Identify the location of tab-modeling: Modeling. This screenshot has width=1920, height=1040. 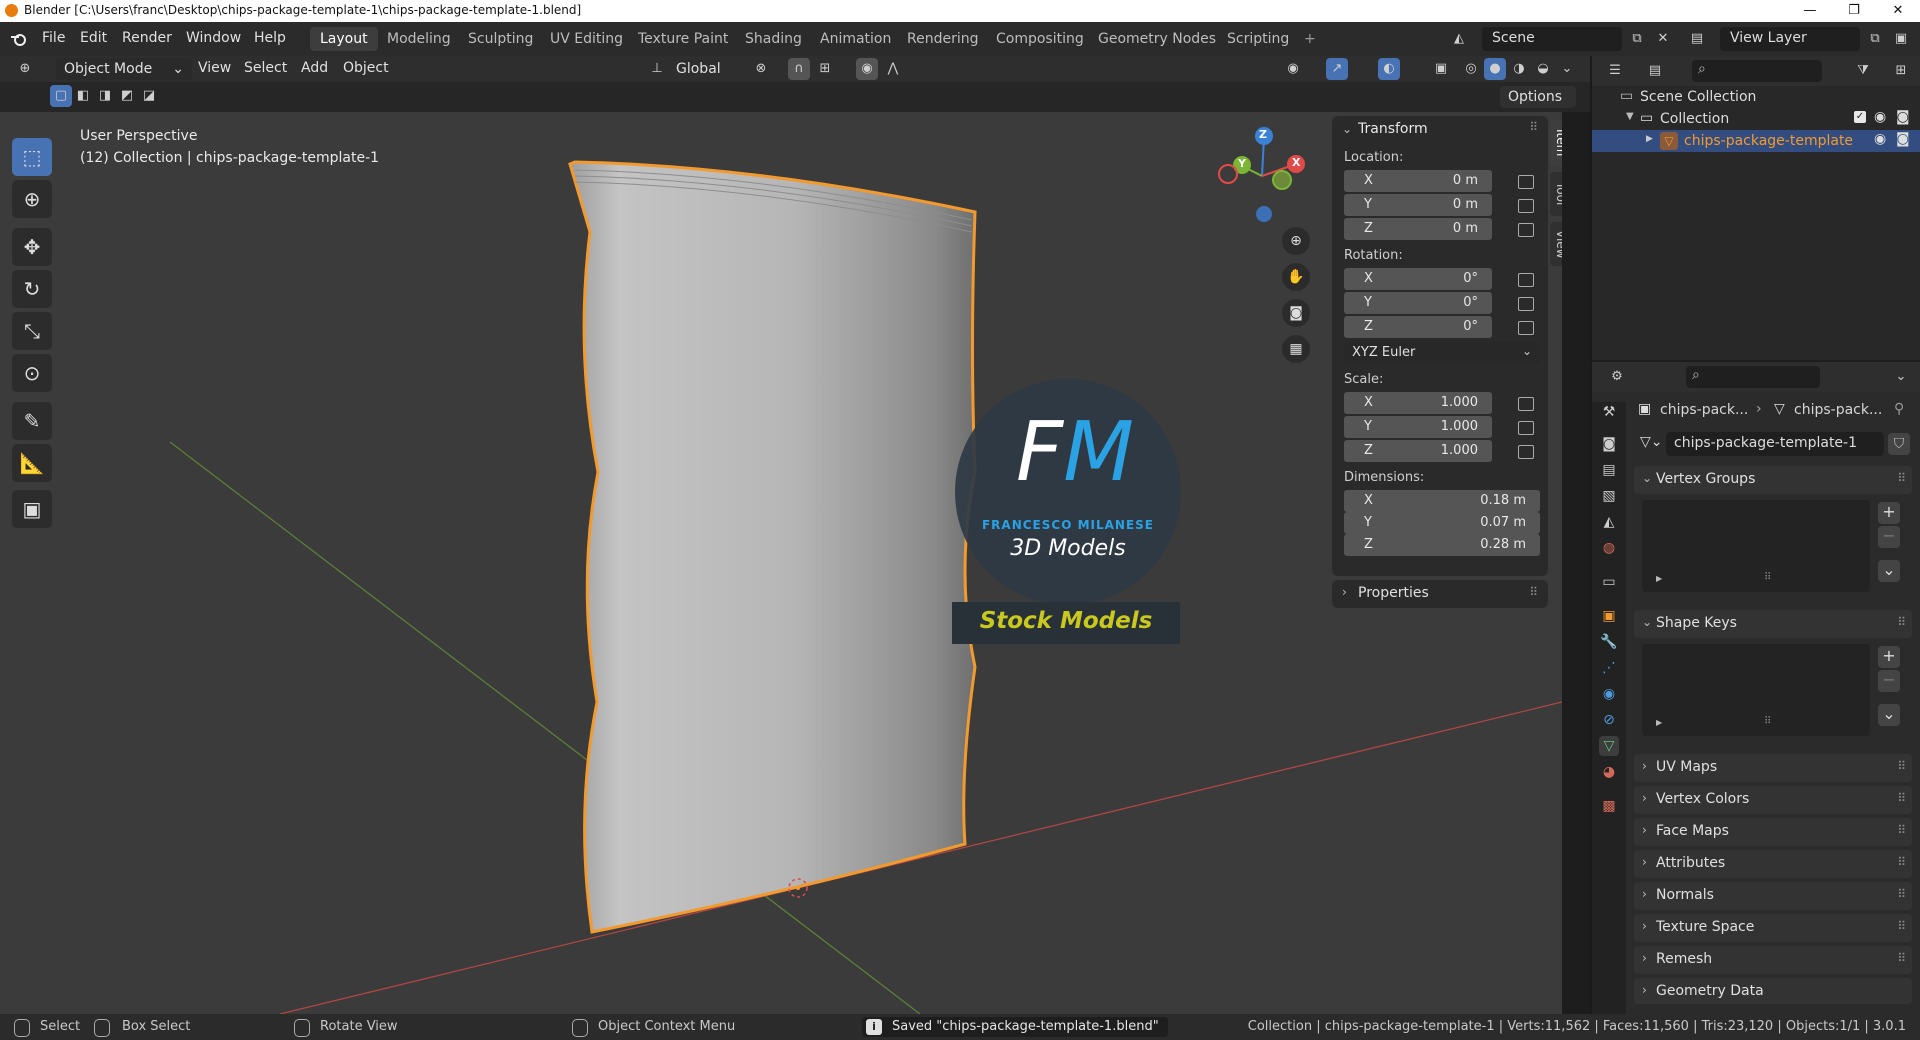
(419, 39).